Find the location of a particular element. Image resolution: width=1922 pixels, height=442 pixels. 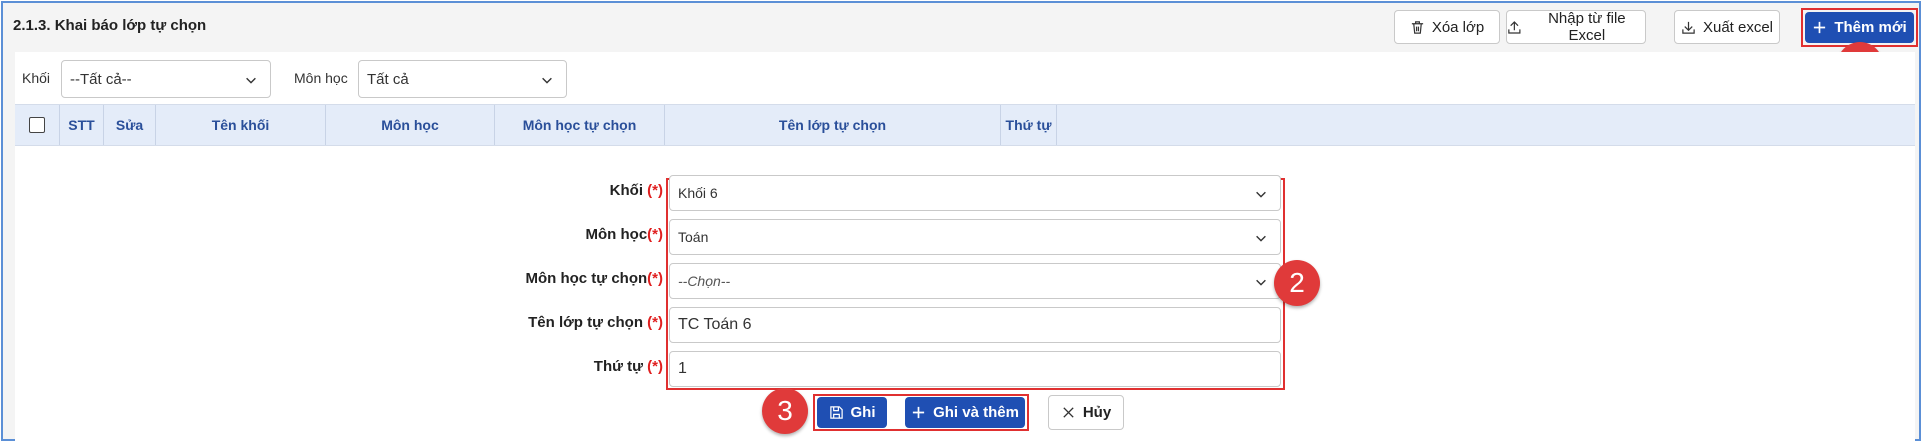

subject-filter-value: Tất cả is located at coordinates (388, 79).